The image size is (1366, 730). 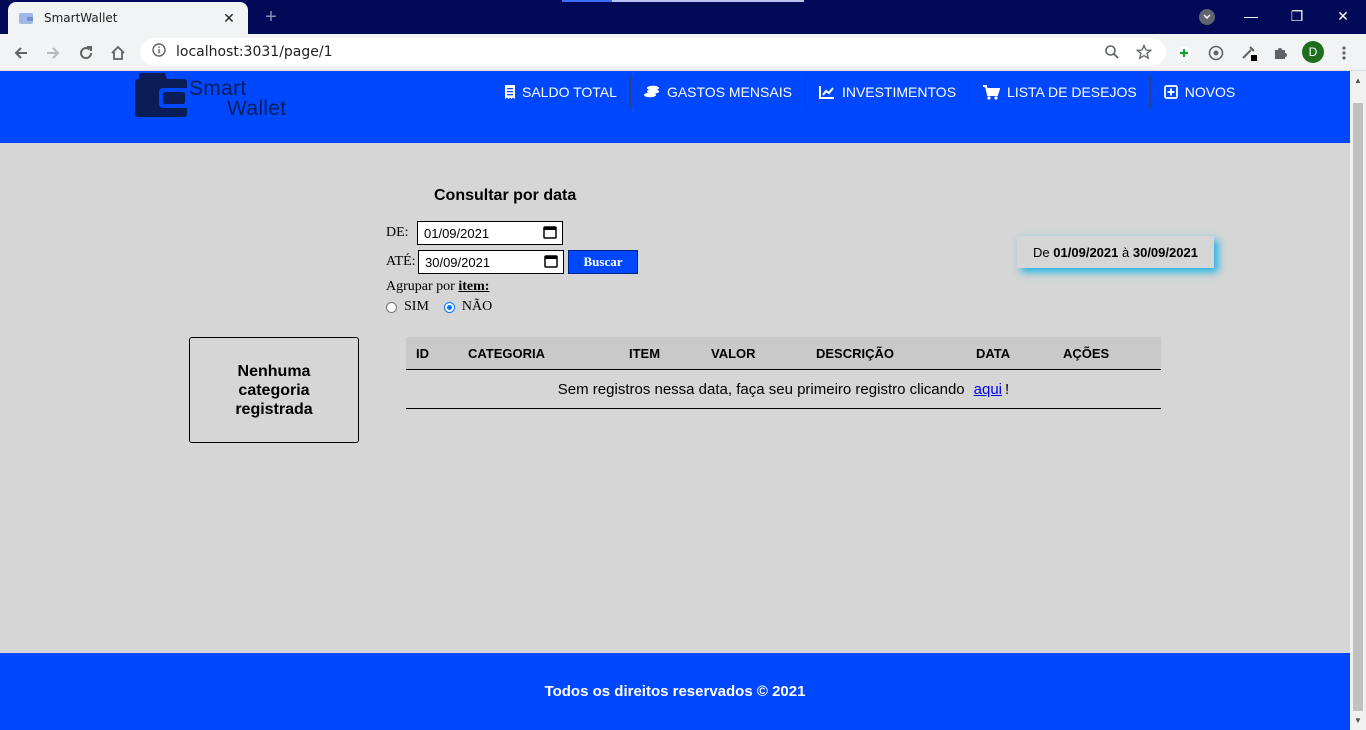 What do you see at coordinates (53, 53) in the screenshot?
I see `forward-arrow-icon` at bounding box center [53, 53].